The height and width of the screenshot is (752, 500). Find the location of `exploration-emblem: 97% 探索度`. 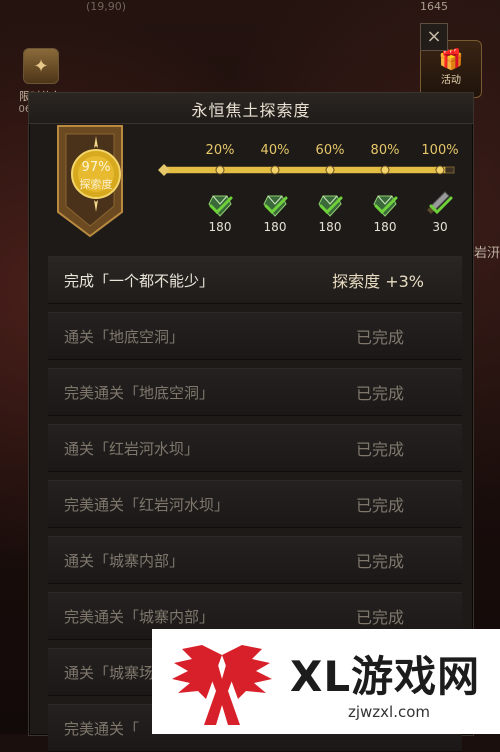

exploration-emblem: 97% 探索度 is located at coordinates (90, 181).